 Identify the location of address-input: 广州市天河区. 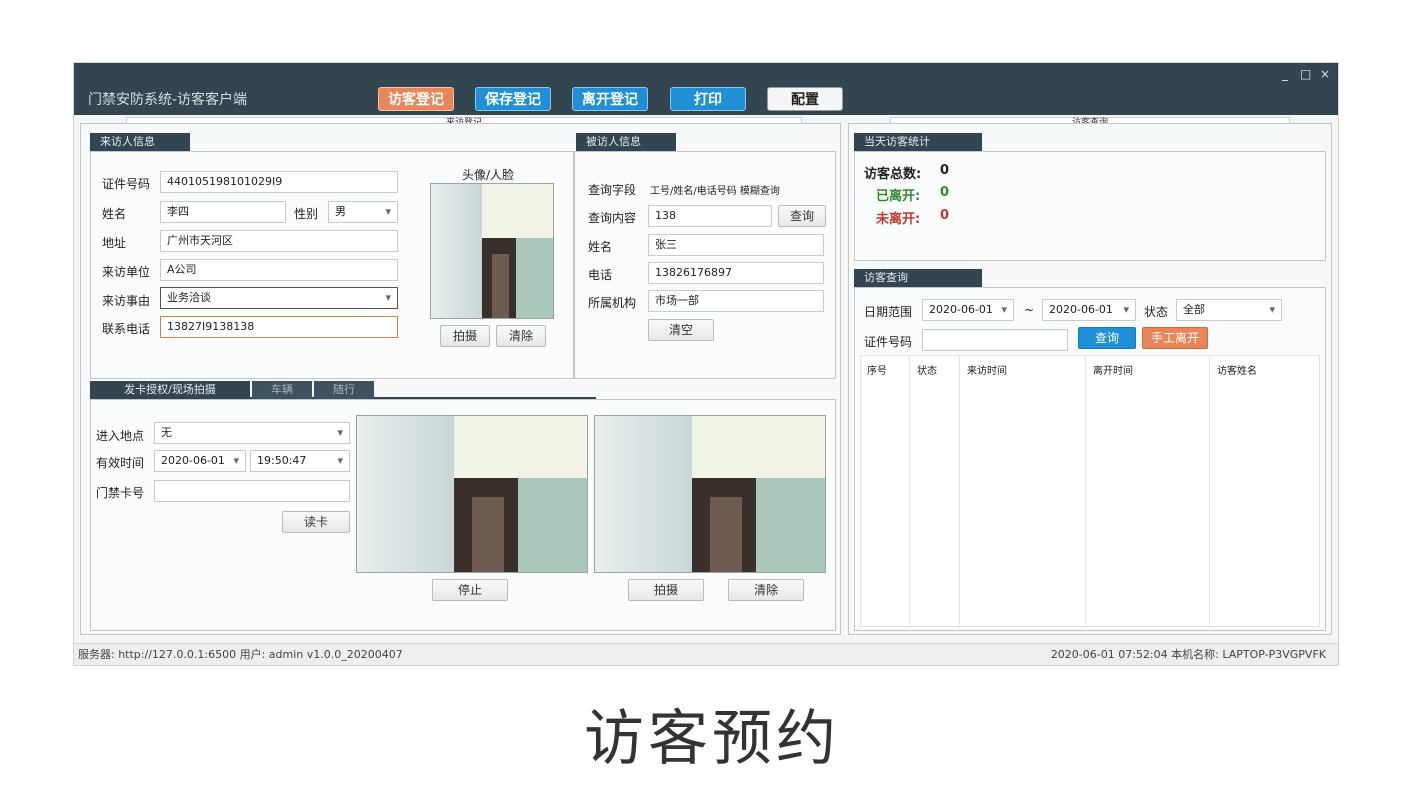
(279, 241).